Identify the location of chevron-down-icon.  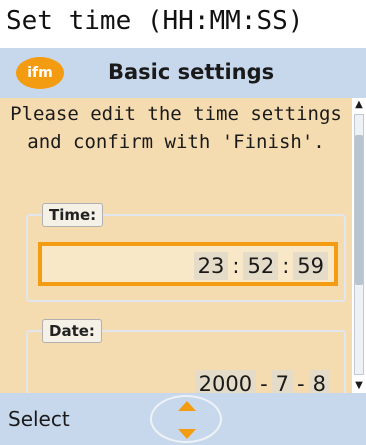
(187, 434).